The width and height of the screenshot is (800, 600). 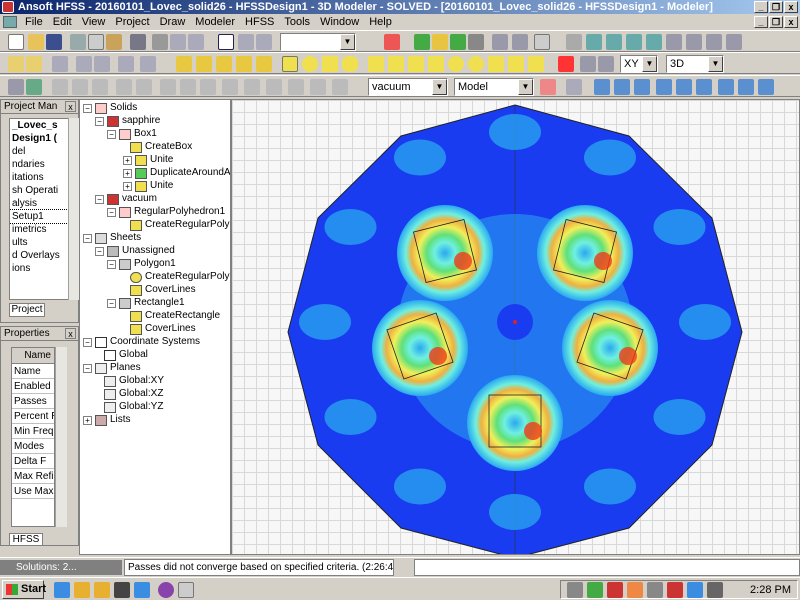 I want to click on print-icon, so click(x=138, y=42).